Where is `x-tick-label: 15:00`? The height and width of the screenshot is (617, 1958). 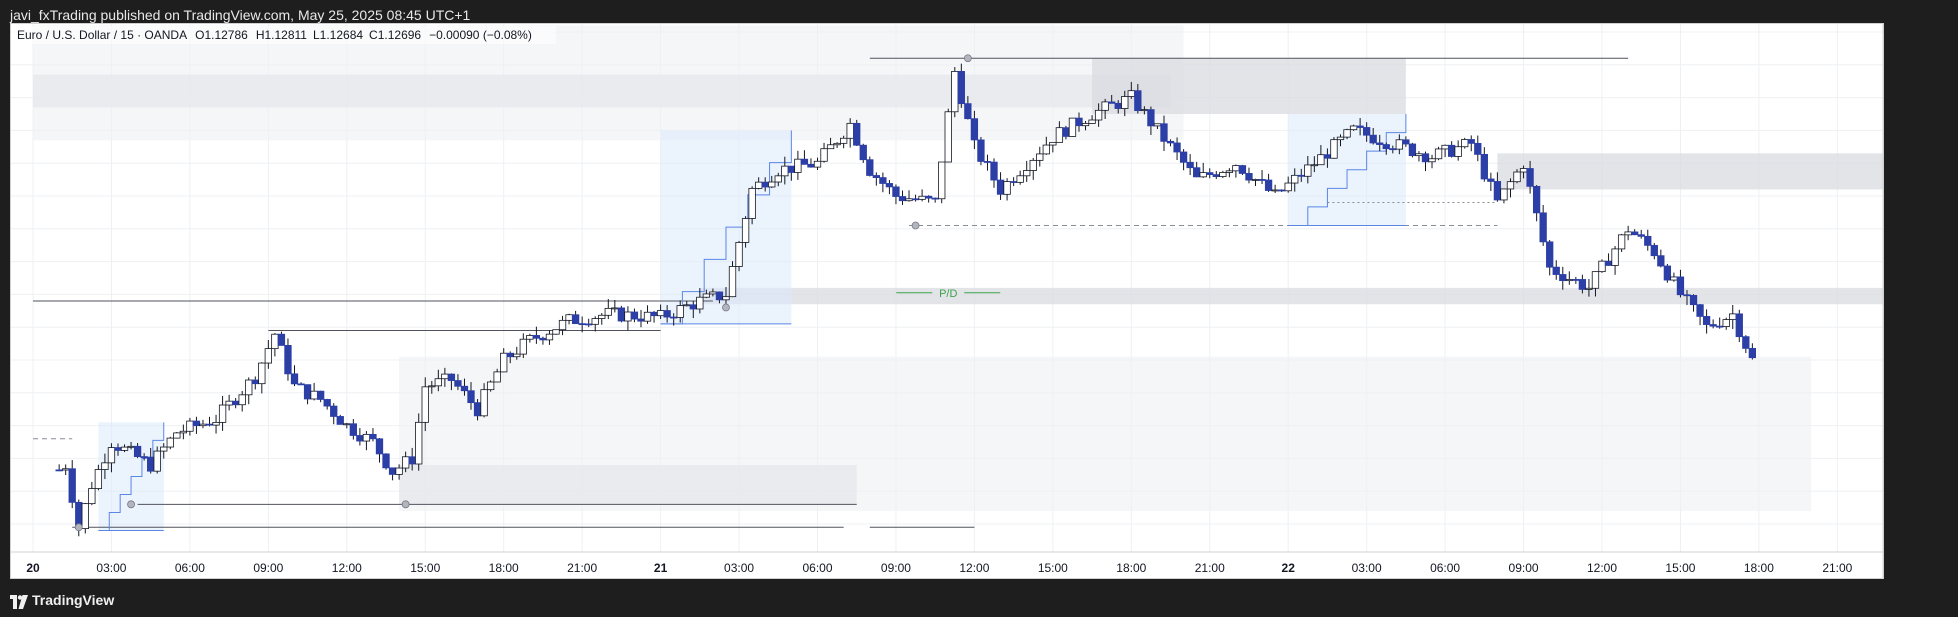 x-tick-label: 15:00 is located at coordinates (425, 568).